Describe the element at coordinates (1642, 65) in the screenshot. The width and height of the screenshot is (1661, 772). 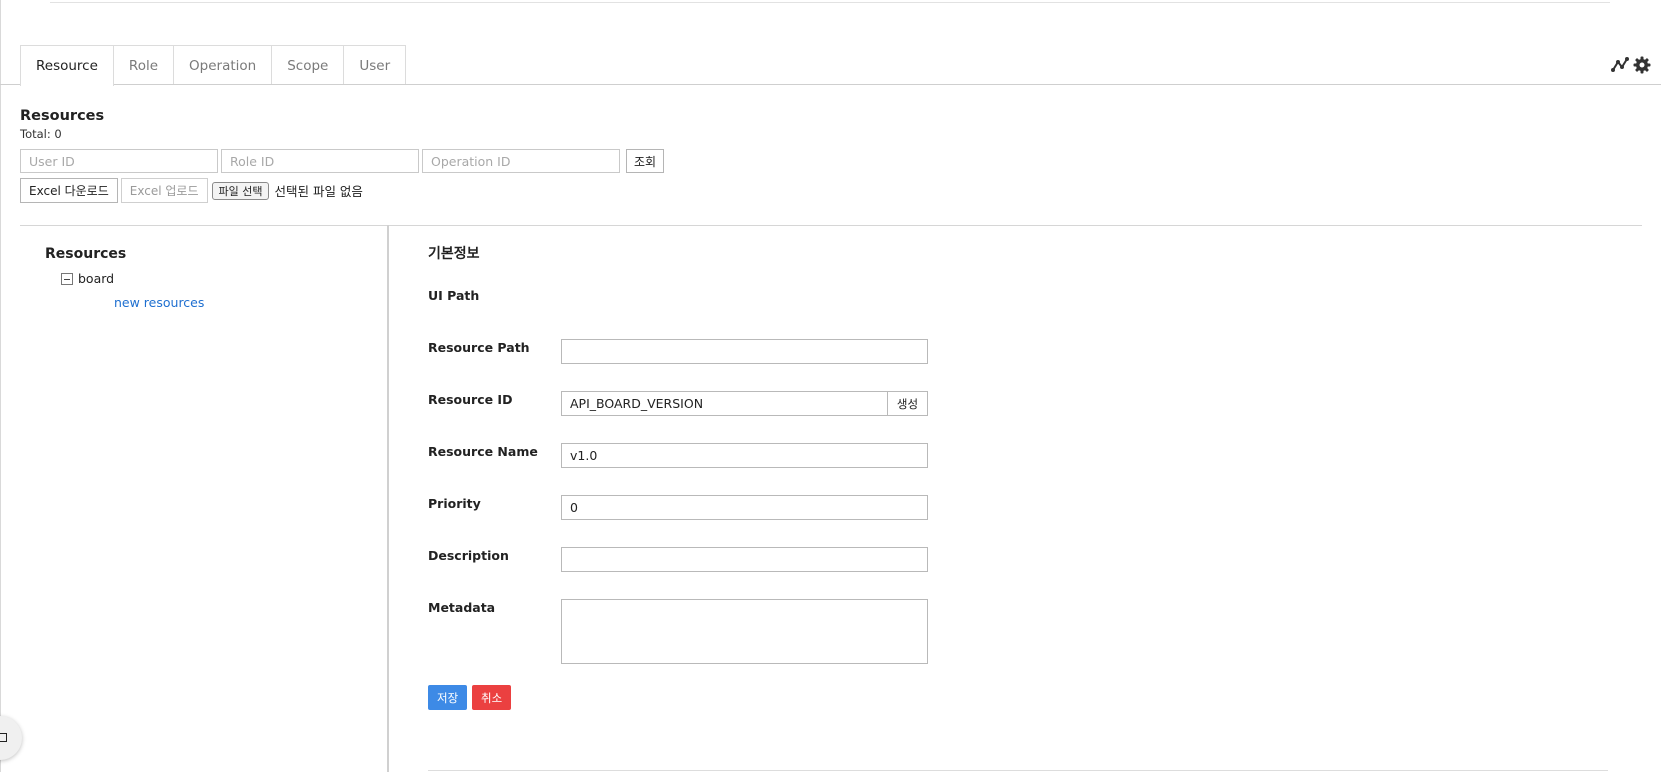
I see `gear-icon` at that location.